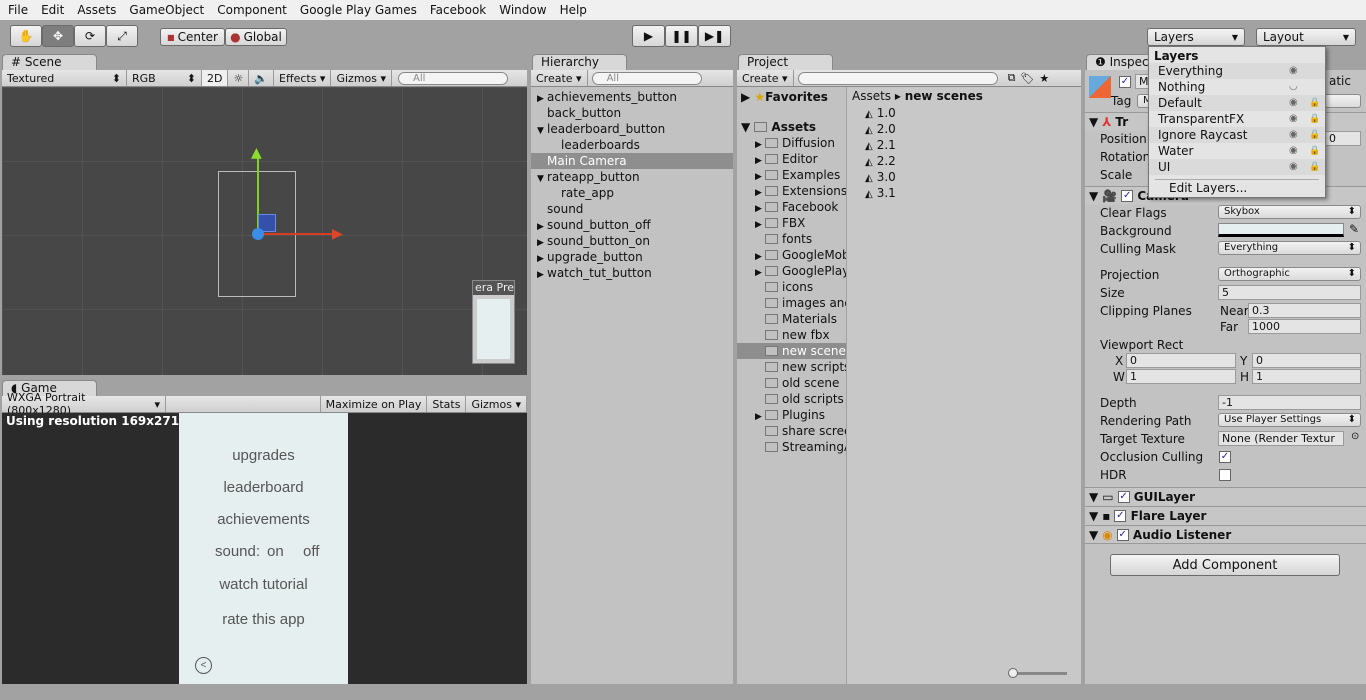 The image size is (1366, 700). I want to click on audio-listener-header: ▼ ◉ ✓ Audio Listener, so click(1225, 534).